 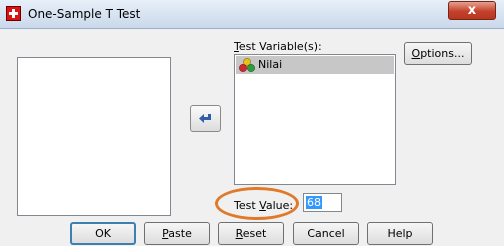 What do you see at coordinates (103, 233) in the screenshot?
I see `ok-button: OK` at bounding box center [103, 233].